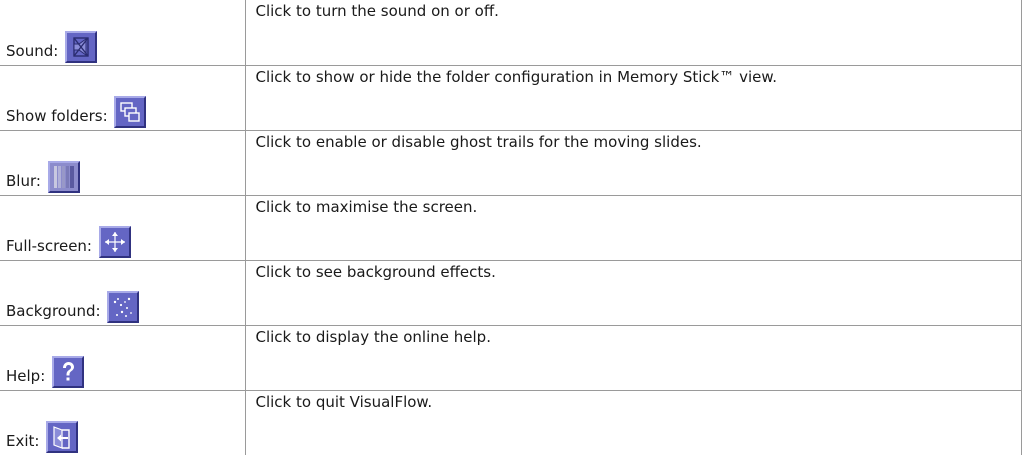  What do you see at coordinates (68, 371) in the screenshot?
I see `help-icon` at bounding box center [68, 371].